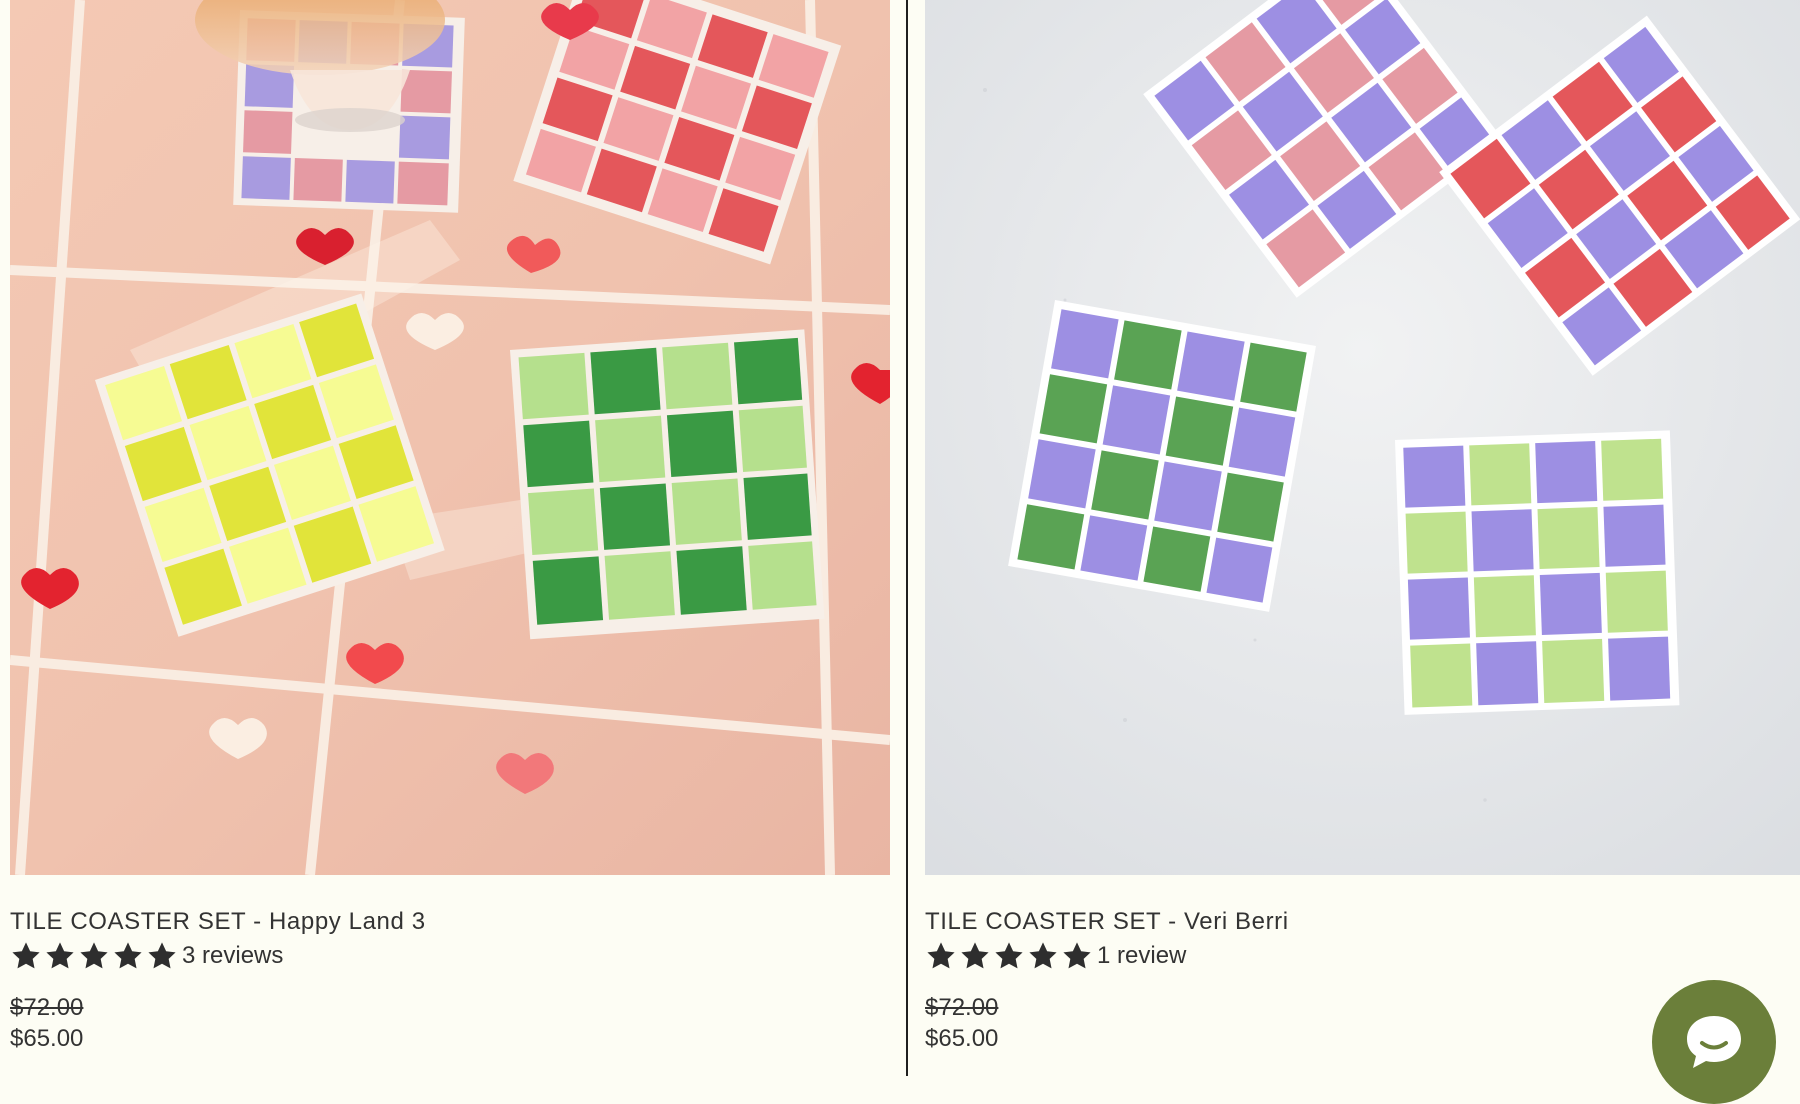  Describe the element at coordinates (47, 1007) in the screenshot. I see `compare-at-price: $72.00` at that location.